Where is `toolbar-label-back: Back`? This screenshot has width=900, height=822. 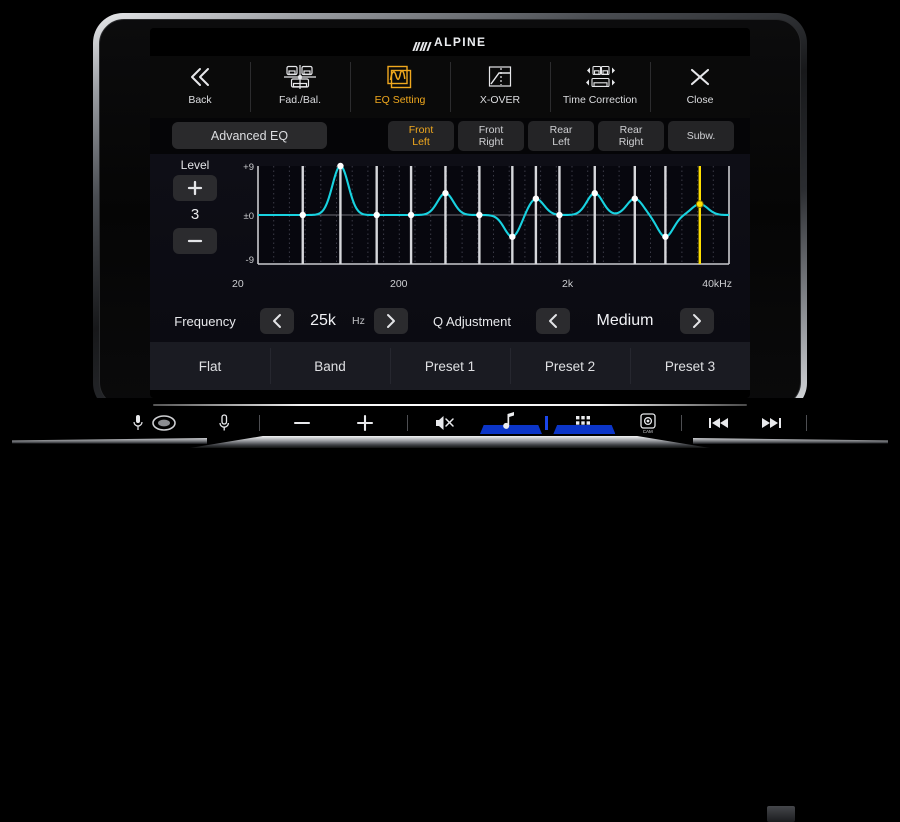 toolbar-label-back: Back is located at coordinates (200, 100).